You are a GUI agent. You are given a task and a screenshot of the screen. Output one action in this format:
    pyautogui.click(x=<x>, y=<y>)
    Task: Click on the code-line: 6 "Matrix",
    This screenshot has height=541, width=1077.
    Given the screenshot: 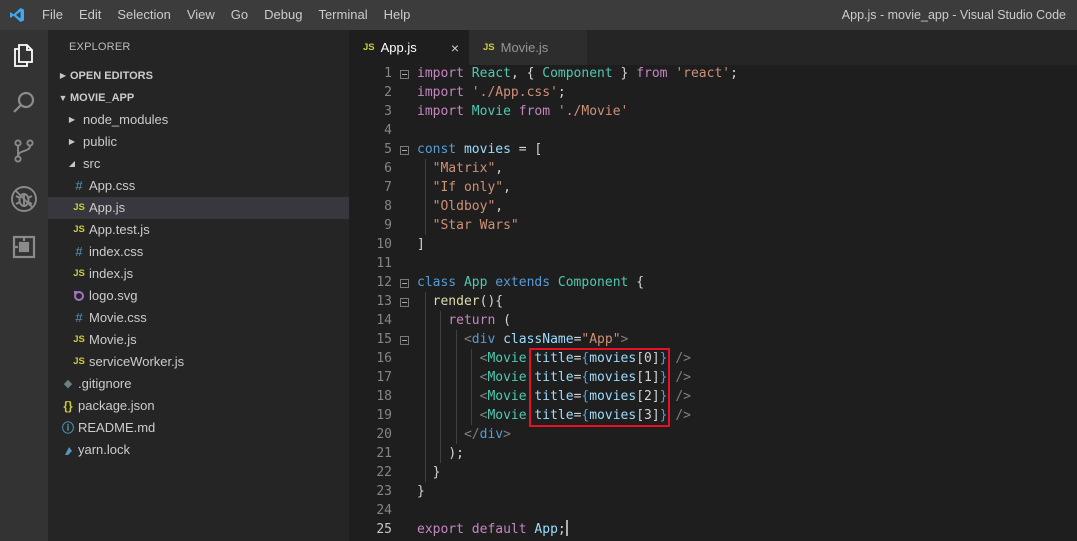 What is the action you would take?
    pyautogui.click(x=713, y=168)
    